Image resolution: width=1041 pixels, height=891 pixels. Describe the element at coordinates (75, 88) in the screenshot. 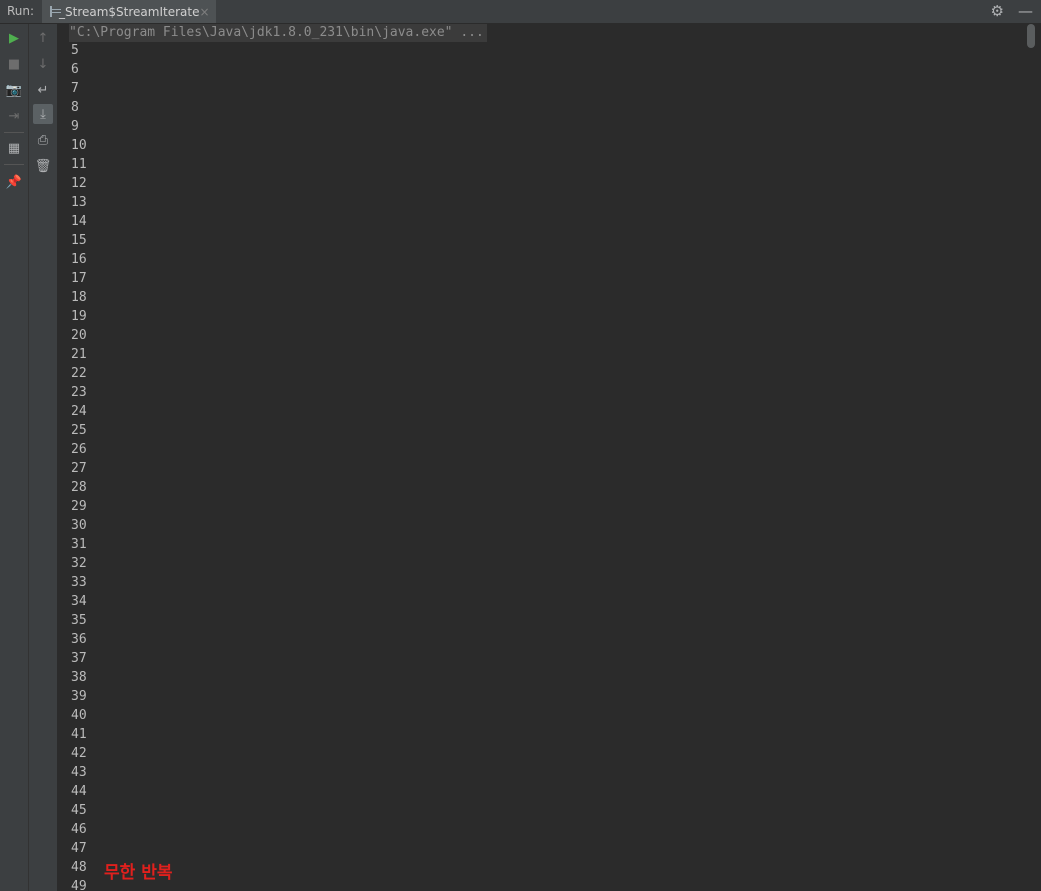

I see `console-line: 7` at that location.